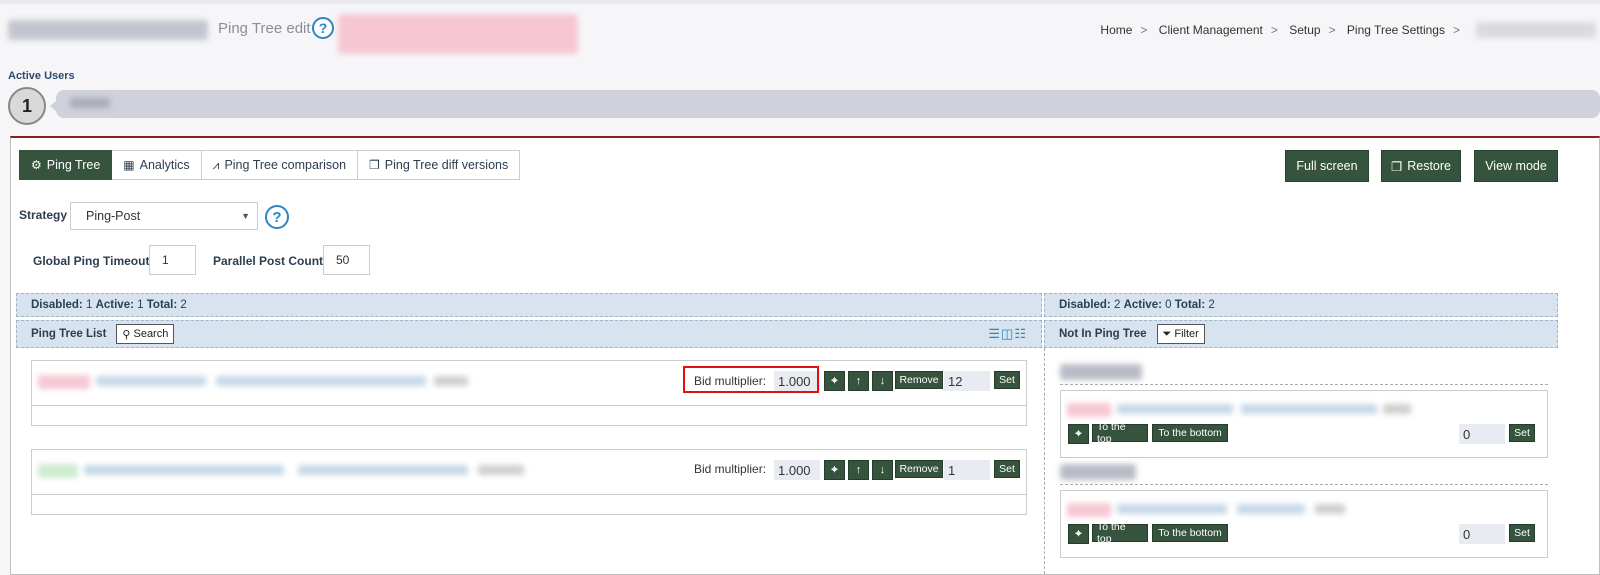 The image size is (1600, 575). I want to click on tab-label: Ping Tree, so click(73, 165).